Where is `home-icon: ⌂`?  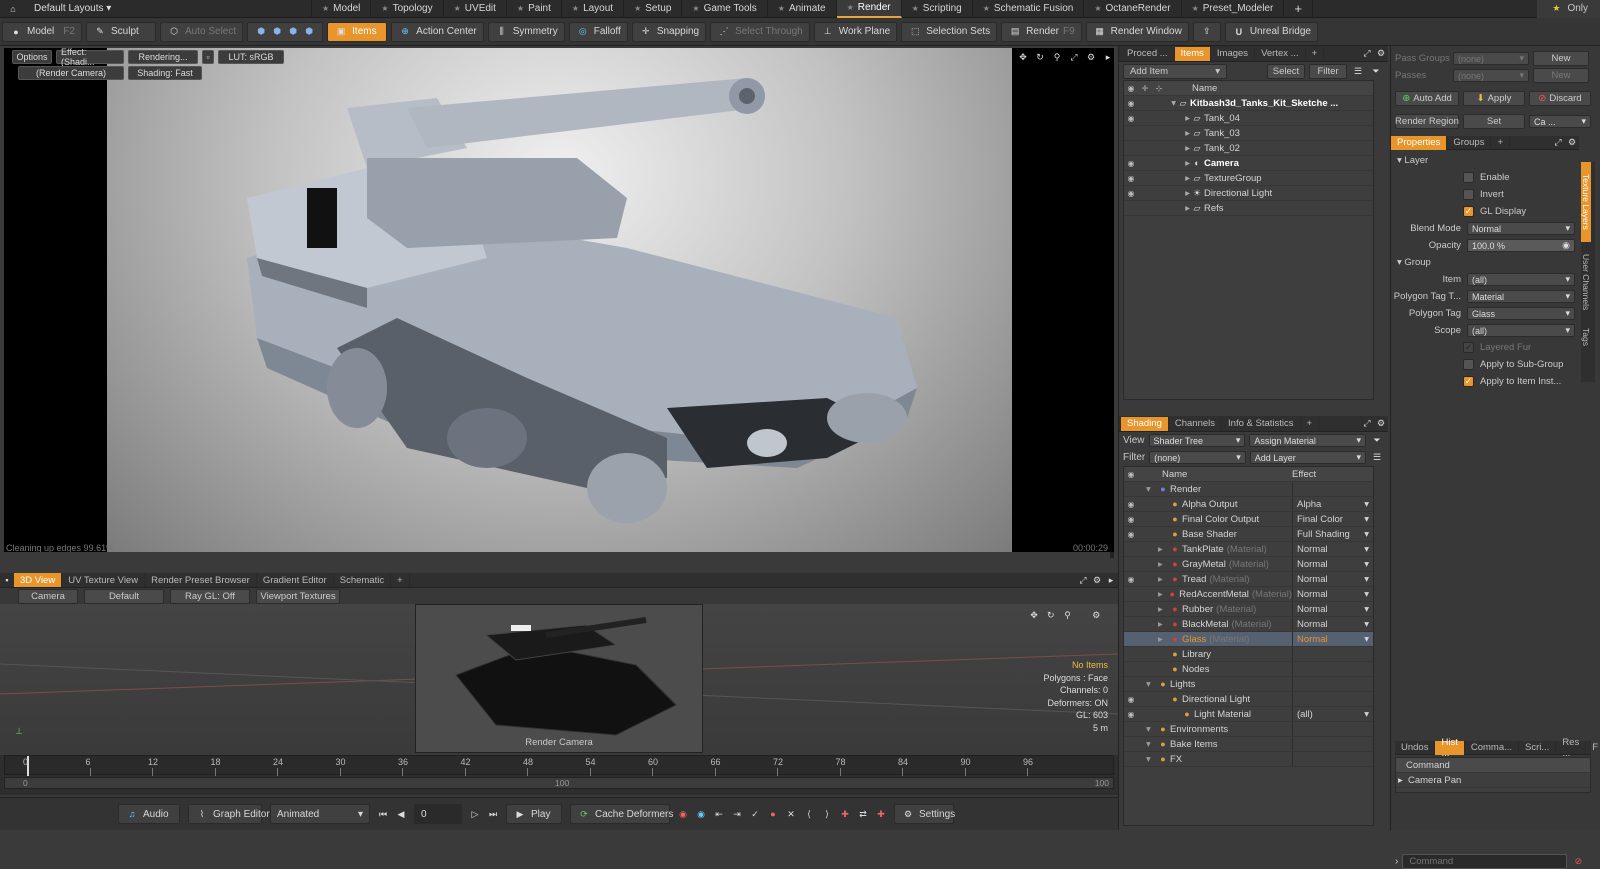
home-icon: ⌂ is located at coordinates (13, 9).